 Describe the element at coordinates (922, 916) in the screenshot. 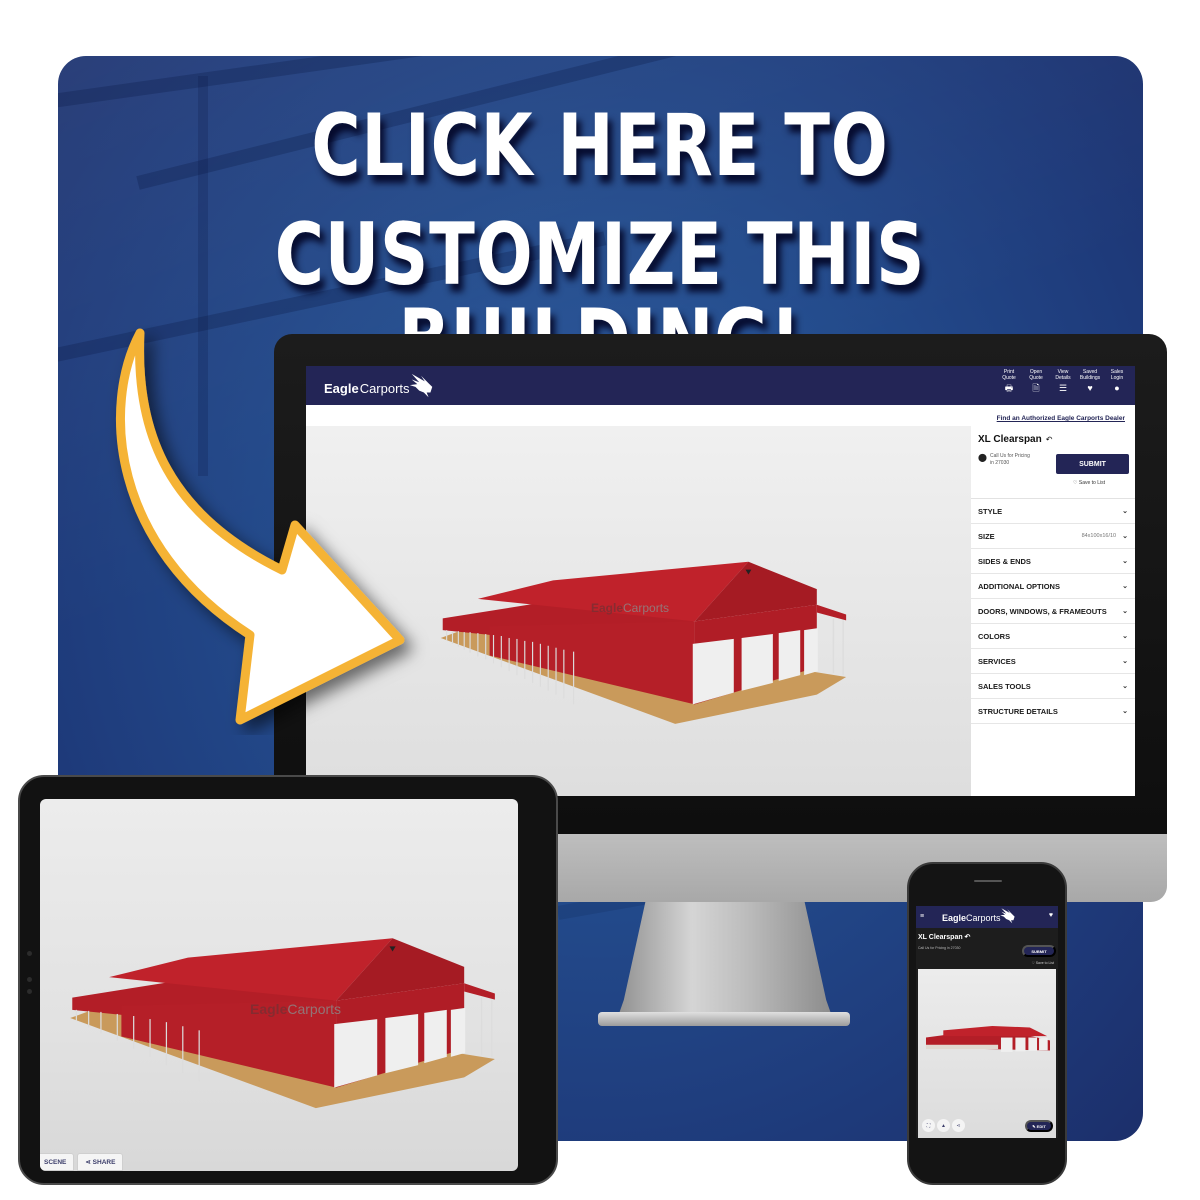

I see `hamburger-menu-icon: ≡` at that location.